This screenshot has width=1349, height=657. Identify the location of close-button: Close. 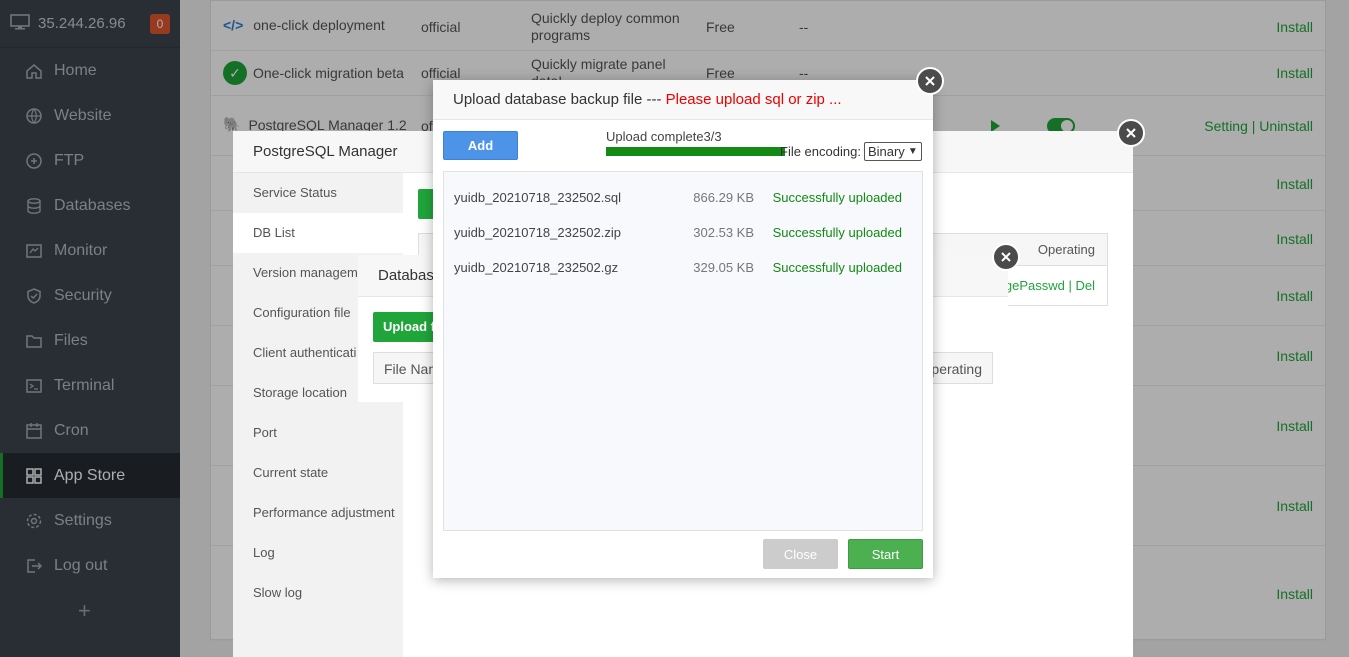
(800, 554).